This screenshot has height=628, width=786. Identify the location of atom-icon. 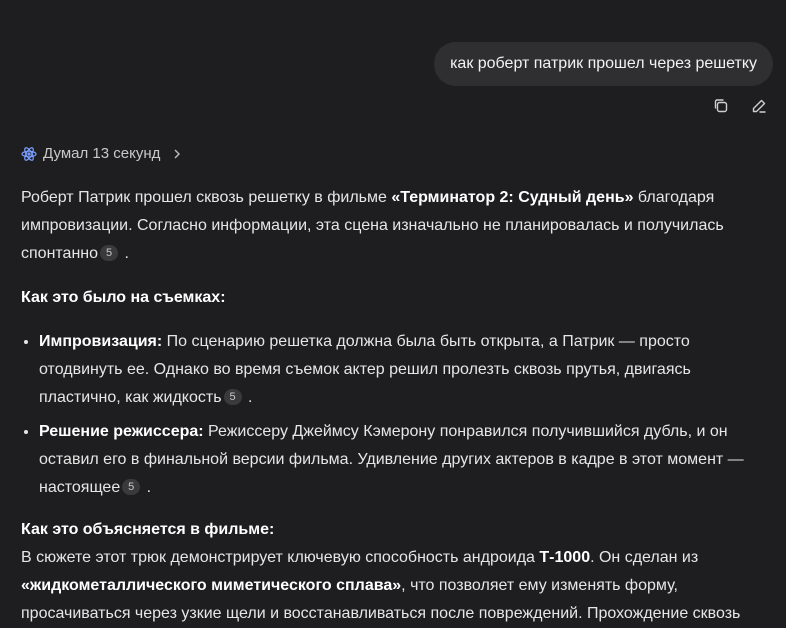
(29, 153).